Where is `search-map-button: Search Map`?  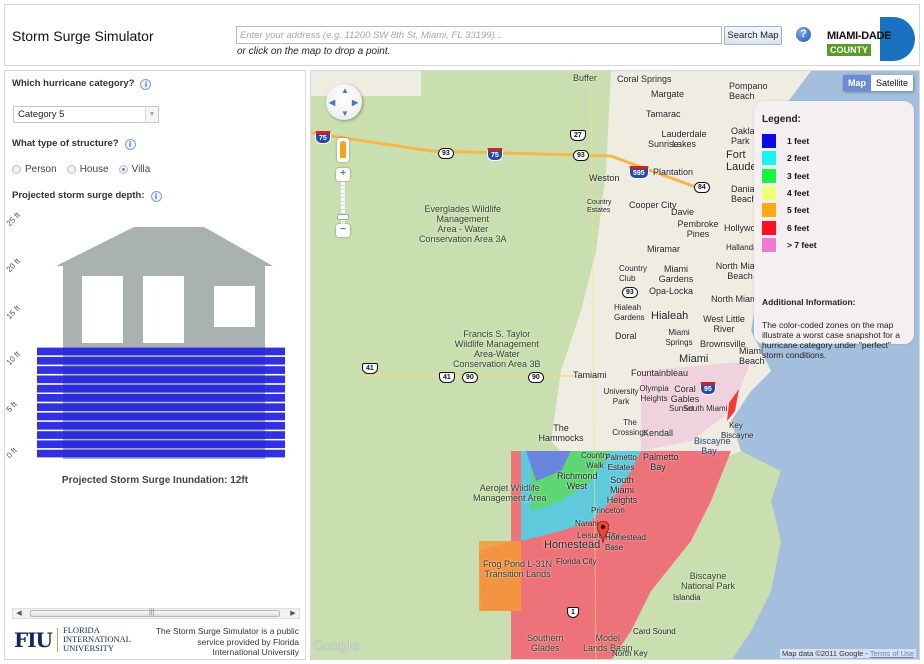
search-map-button: Search Map is located at coordinates (753, 35).